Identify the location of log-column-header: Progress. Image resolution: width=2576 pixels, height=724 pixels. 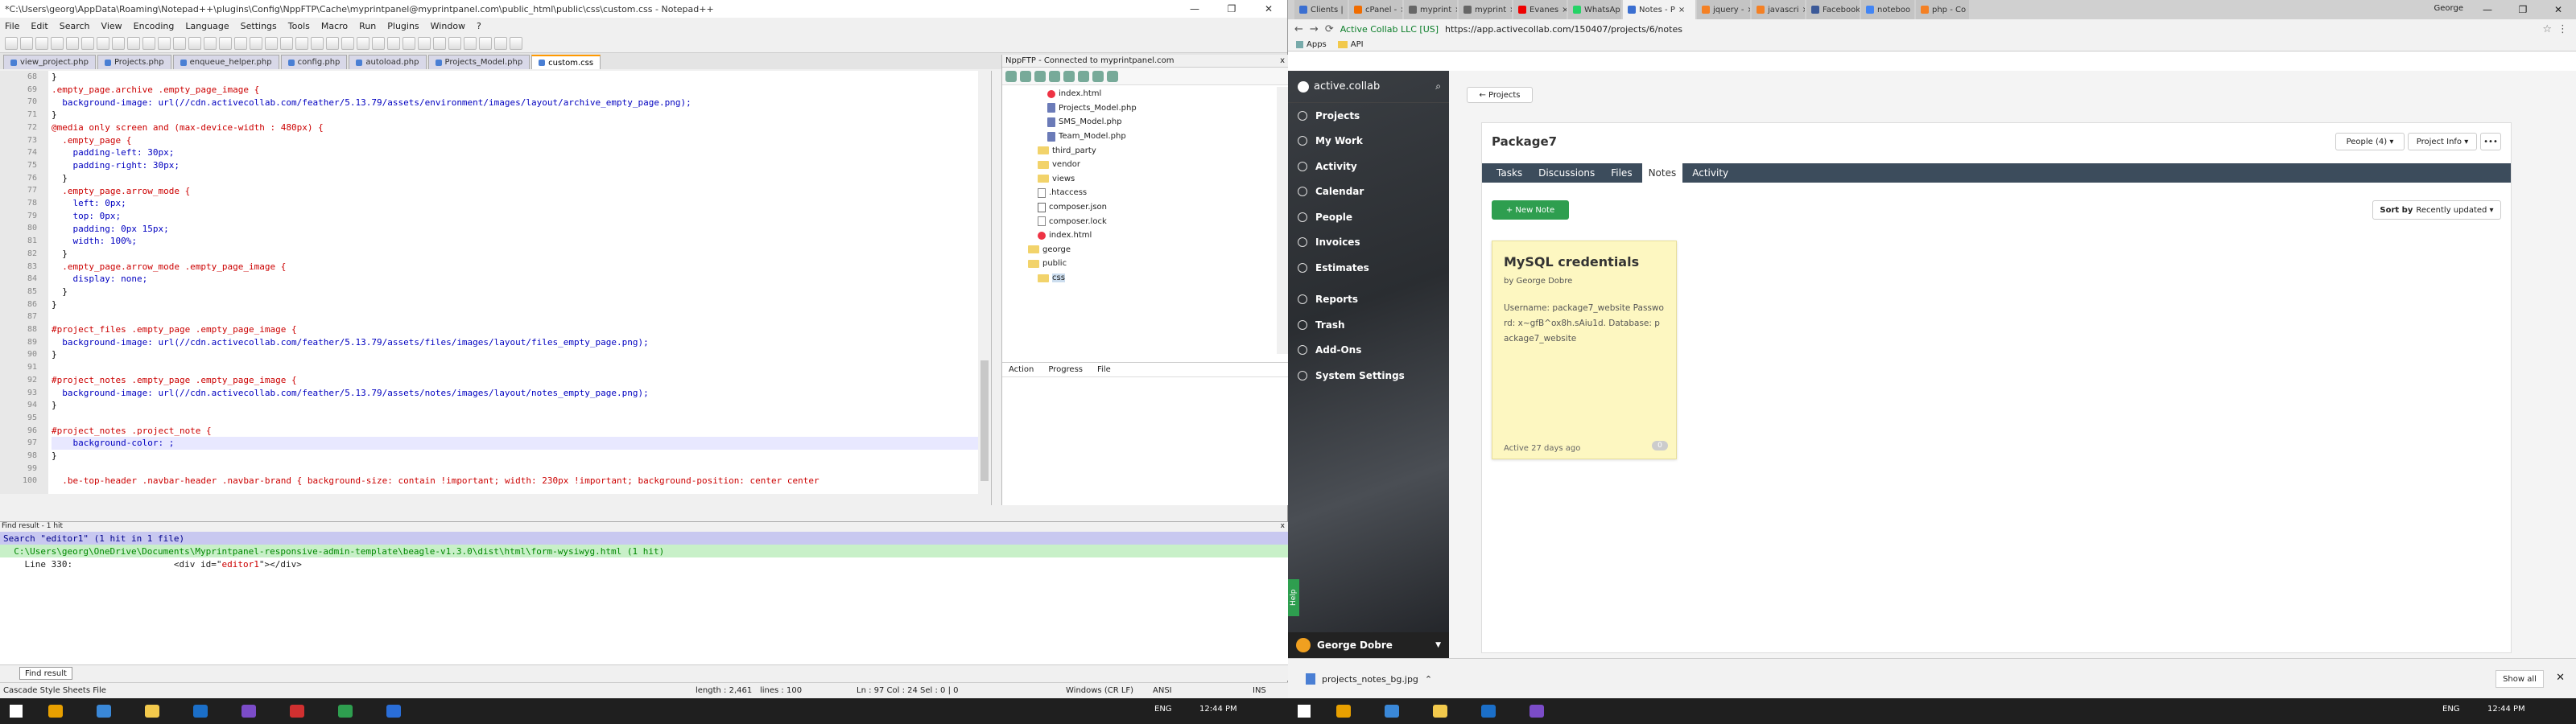
(1065, 369).